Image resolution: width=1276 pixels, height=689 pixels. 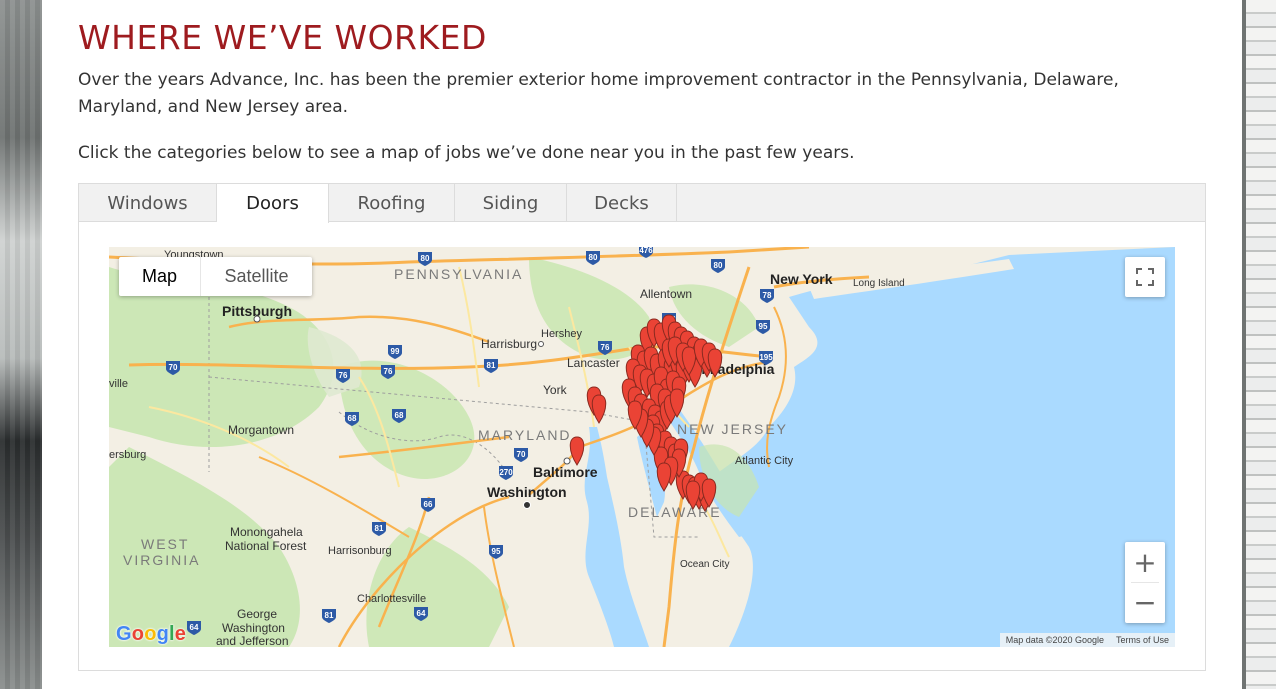 I want to click on page-title: WHERE WE’VE WORKED, so click(x=282, y=37).